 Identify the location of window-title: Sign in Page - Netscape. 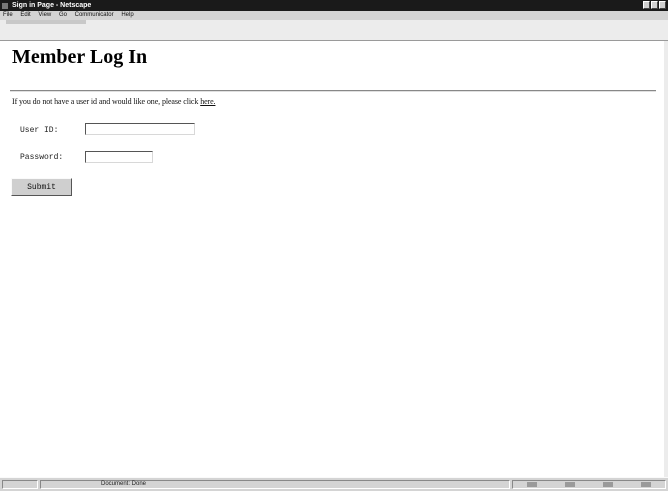
(51, 5).